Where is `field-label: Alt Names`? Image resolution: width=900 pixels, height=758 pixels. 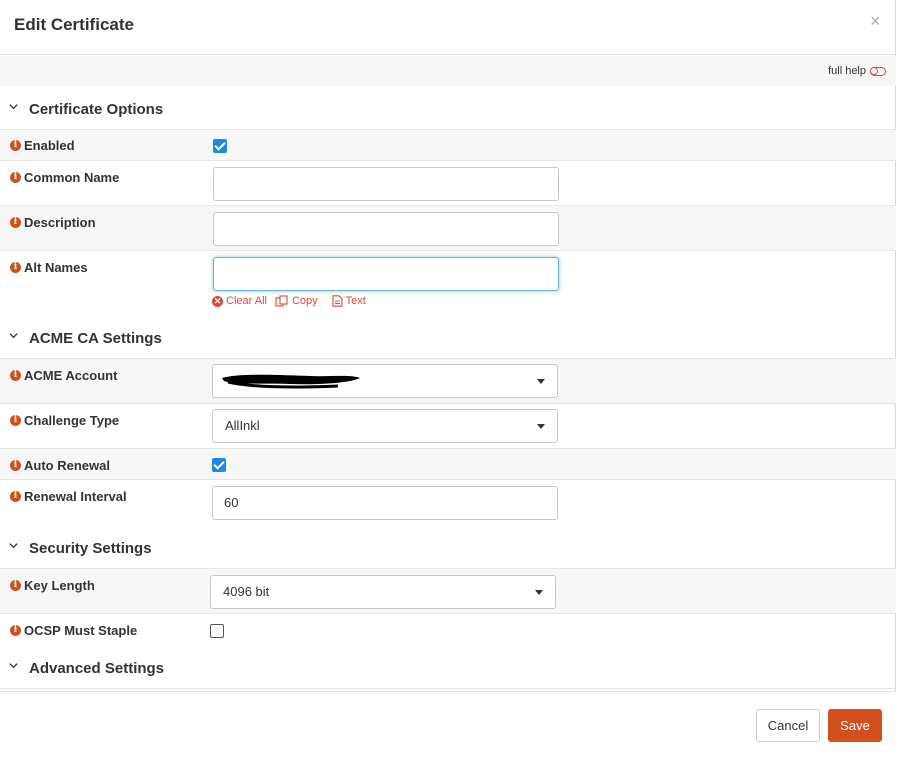
field-label: Alt Names is located at coordinates (56, 267).